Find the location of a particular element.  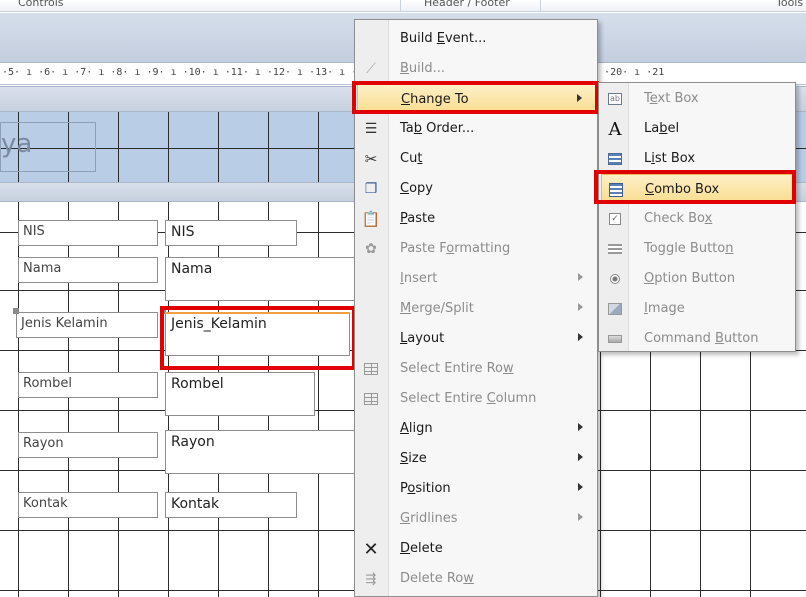

selection-handle is located at coordinates (16, 311).